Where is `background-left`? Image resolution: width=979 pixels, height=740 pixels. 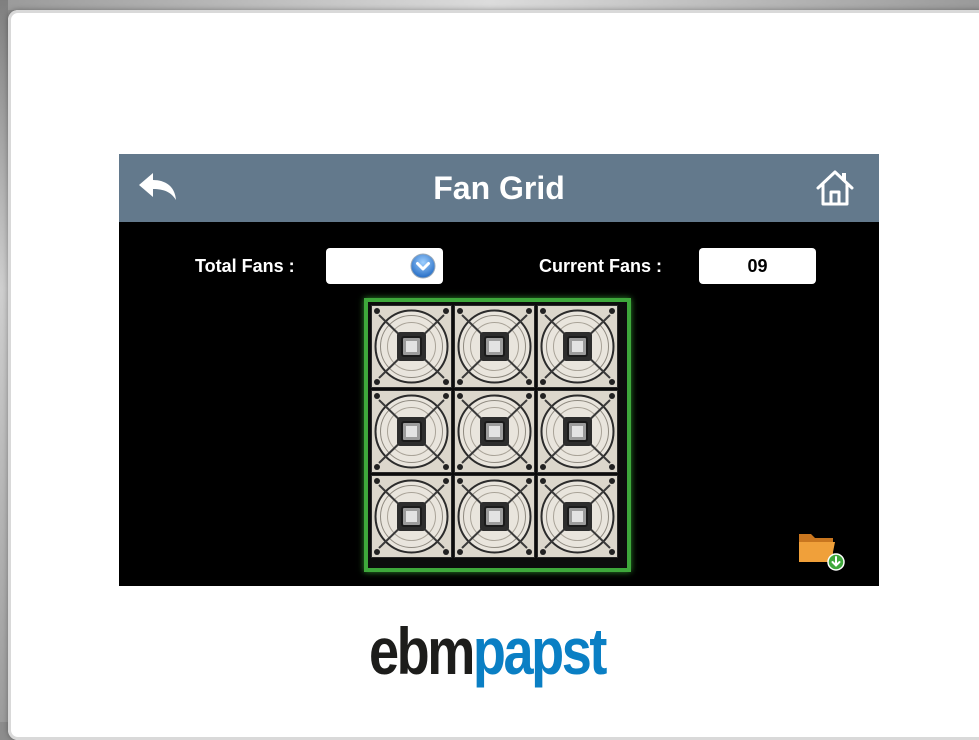 background-left is located at coordinates (4, 361).